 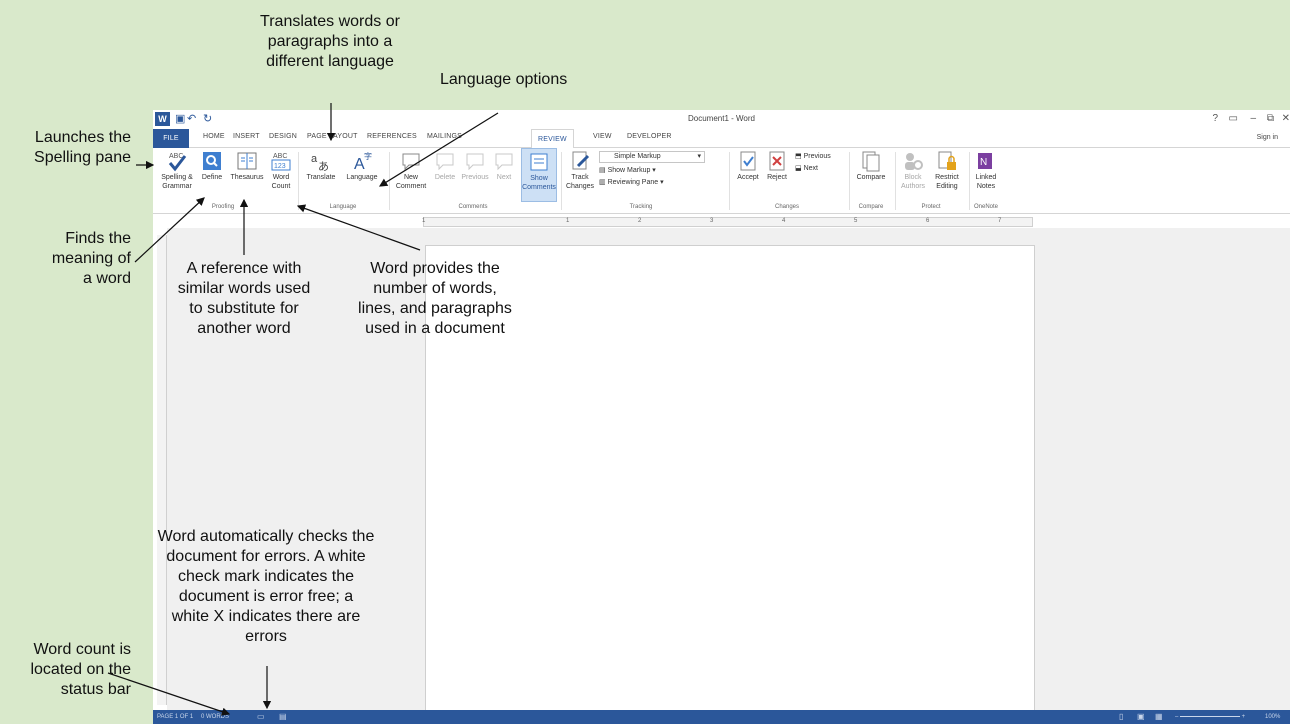 I want to click on svg-text: a, so click(x=314, y=159).